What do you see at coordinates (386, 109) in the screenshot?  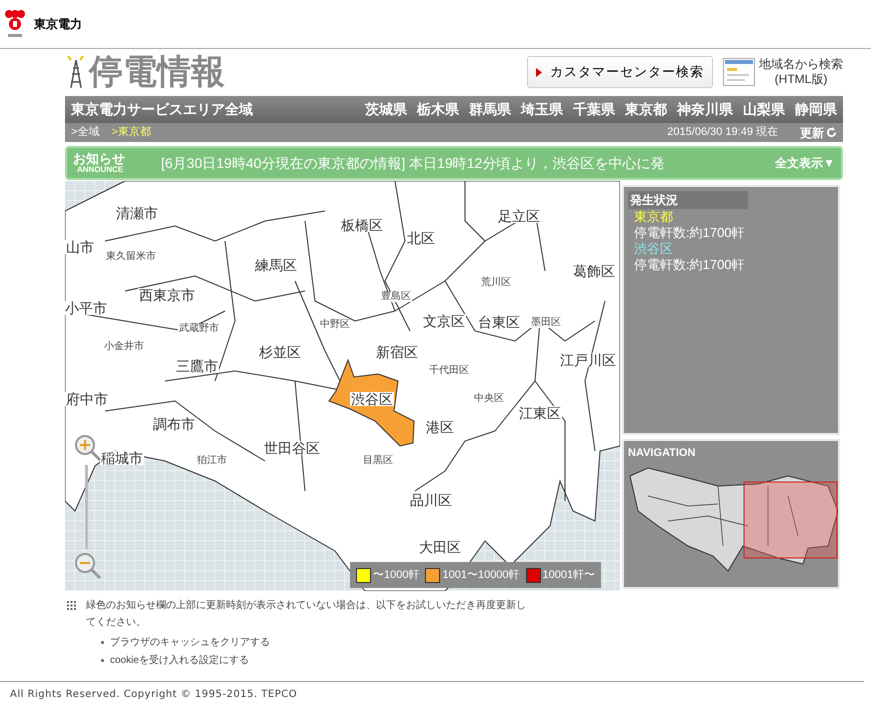 I see `prefecture-link: 茨城県` at bounding box center [386, 109].